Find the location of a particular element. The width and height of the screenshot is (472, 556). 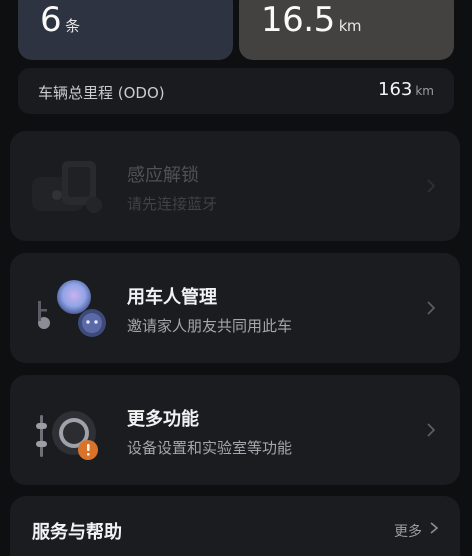

stat-count-unit: 条 is located at coordinates (72, 26).